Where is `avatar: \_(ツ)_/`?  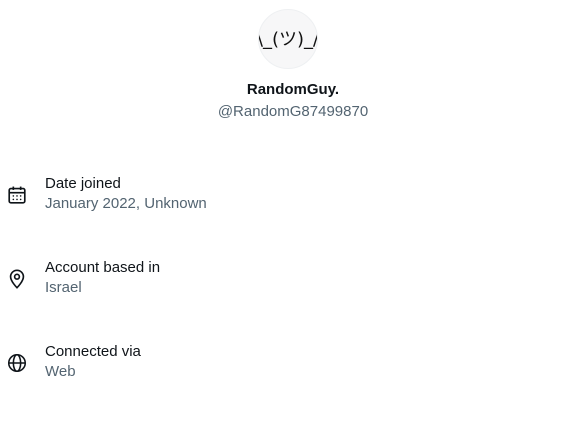
avatar: \_(ツ)_/ is located at coordinates (288, 39).